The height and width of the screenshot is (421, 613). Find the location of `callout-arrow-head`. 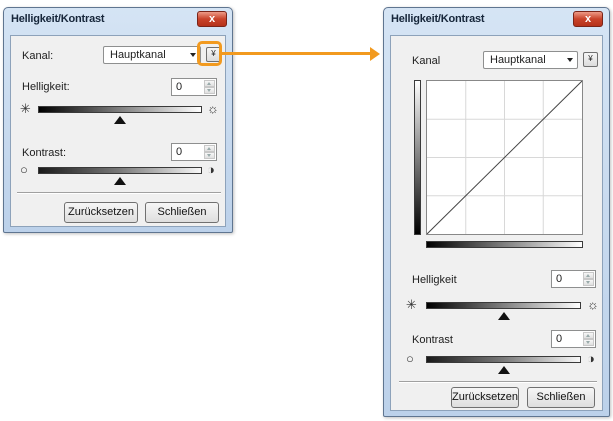

callout-arrow-head is located at coordinates (375, 54).